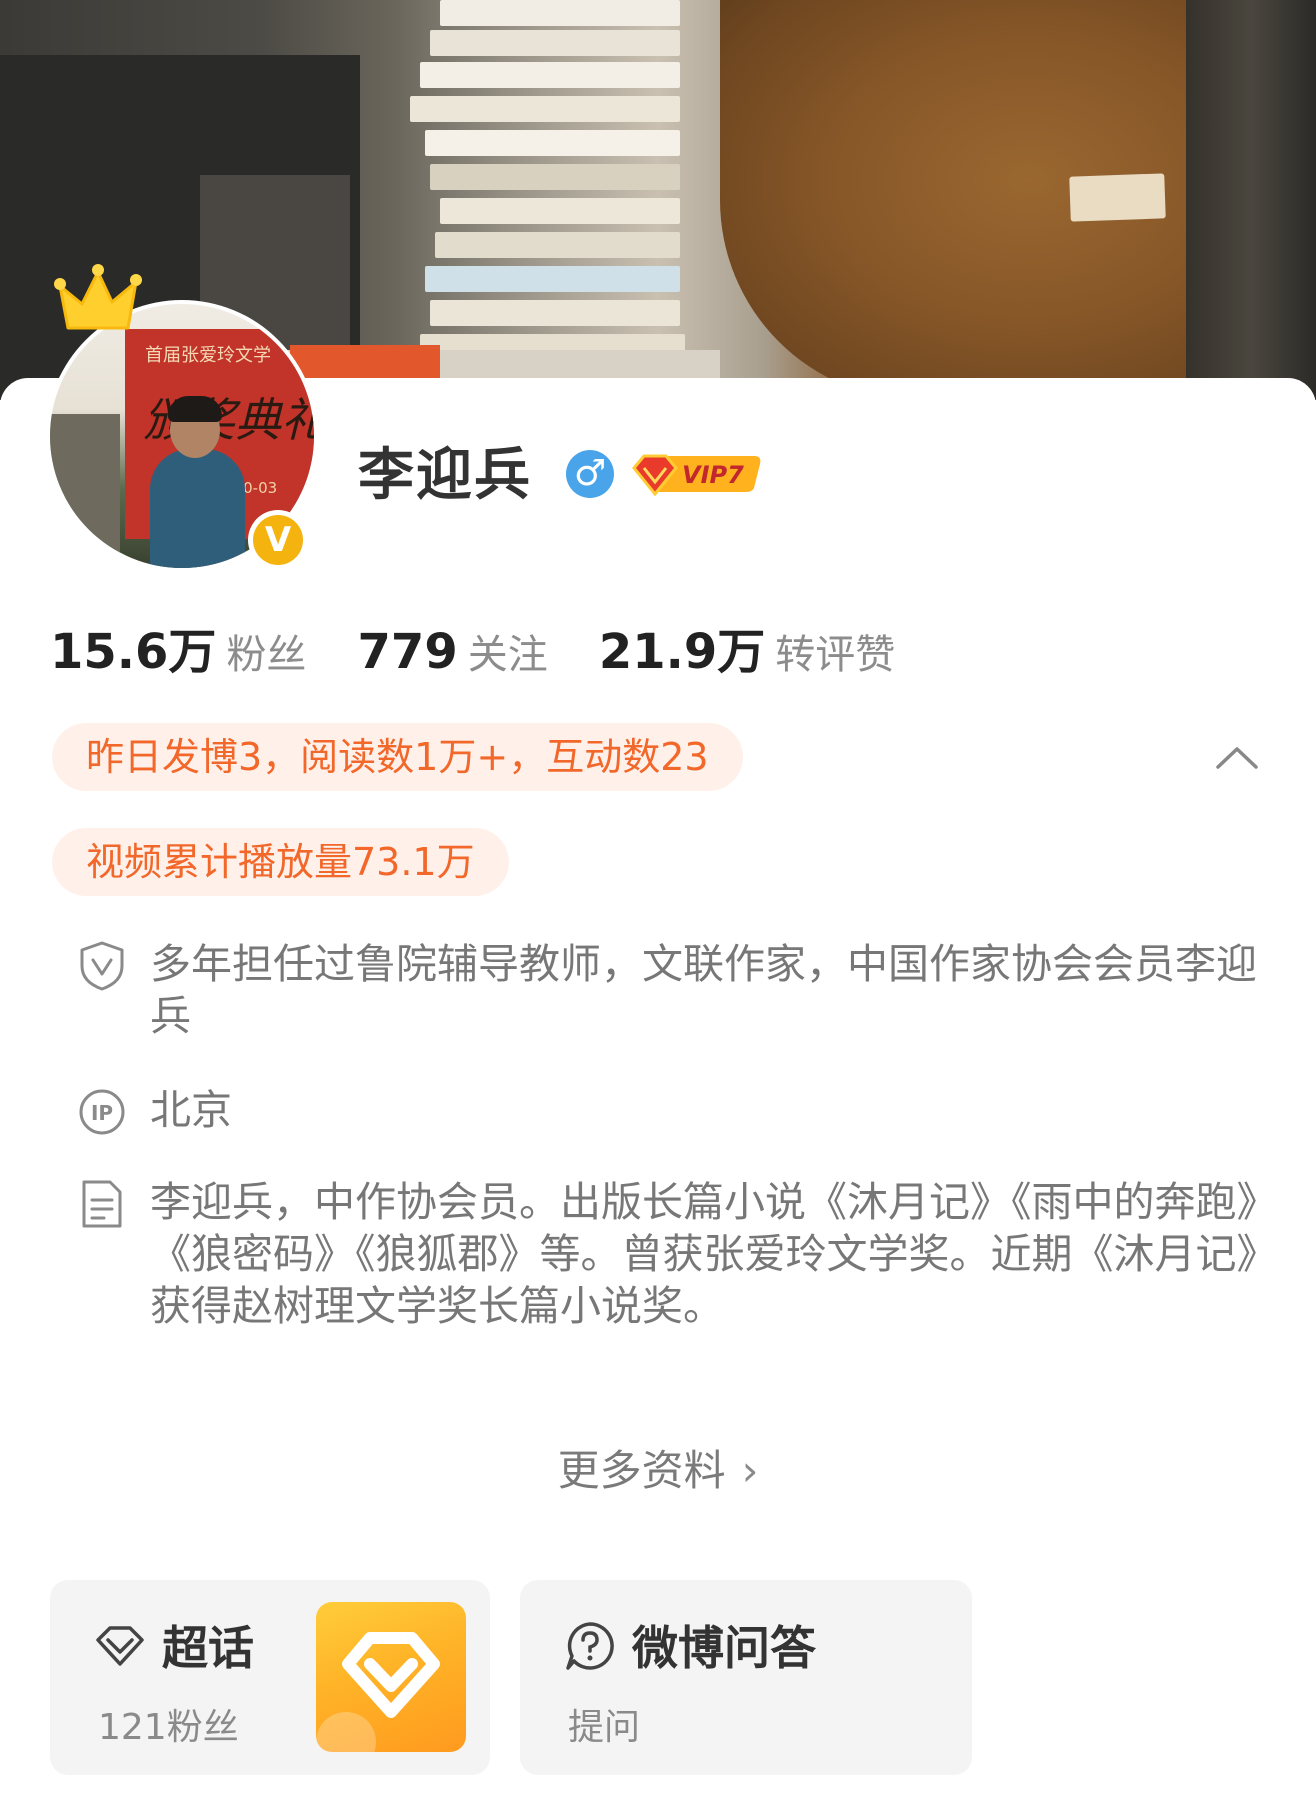 This screenshot has width=1316, height=1798. Describe the element at coordinates (397, 757) in the screenshot. I see `yesterday-stats-pill: 昨日发博3，阅读数1万+，互动数23` at that location.